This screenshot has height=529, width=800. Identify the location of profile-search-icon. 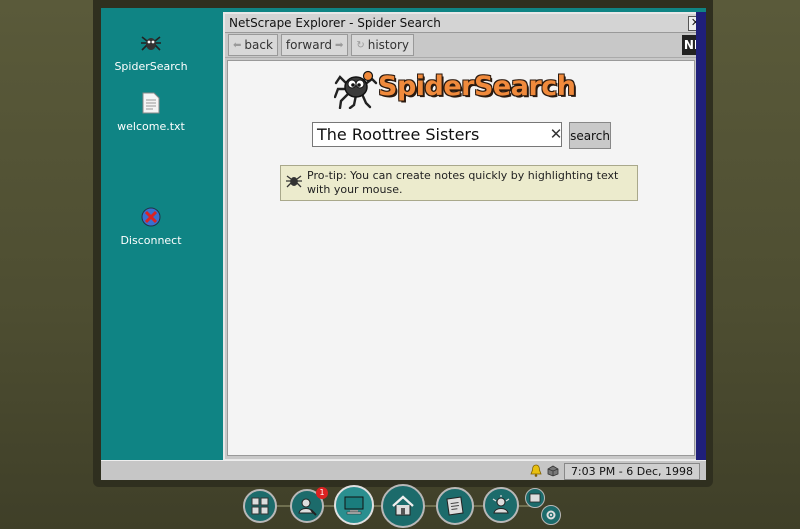
(307, 507).